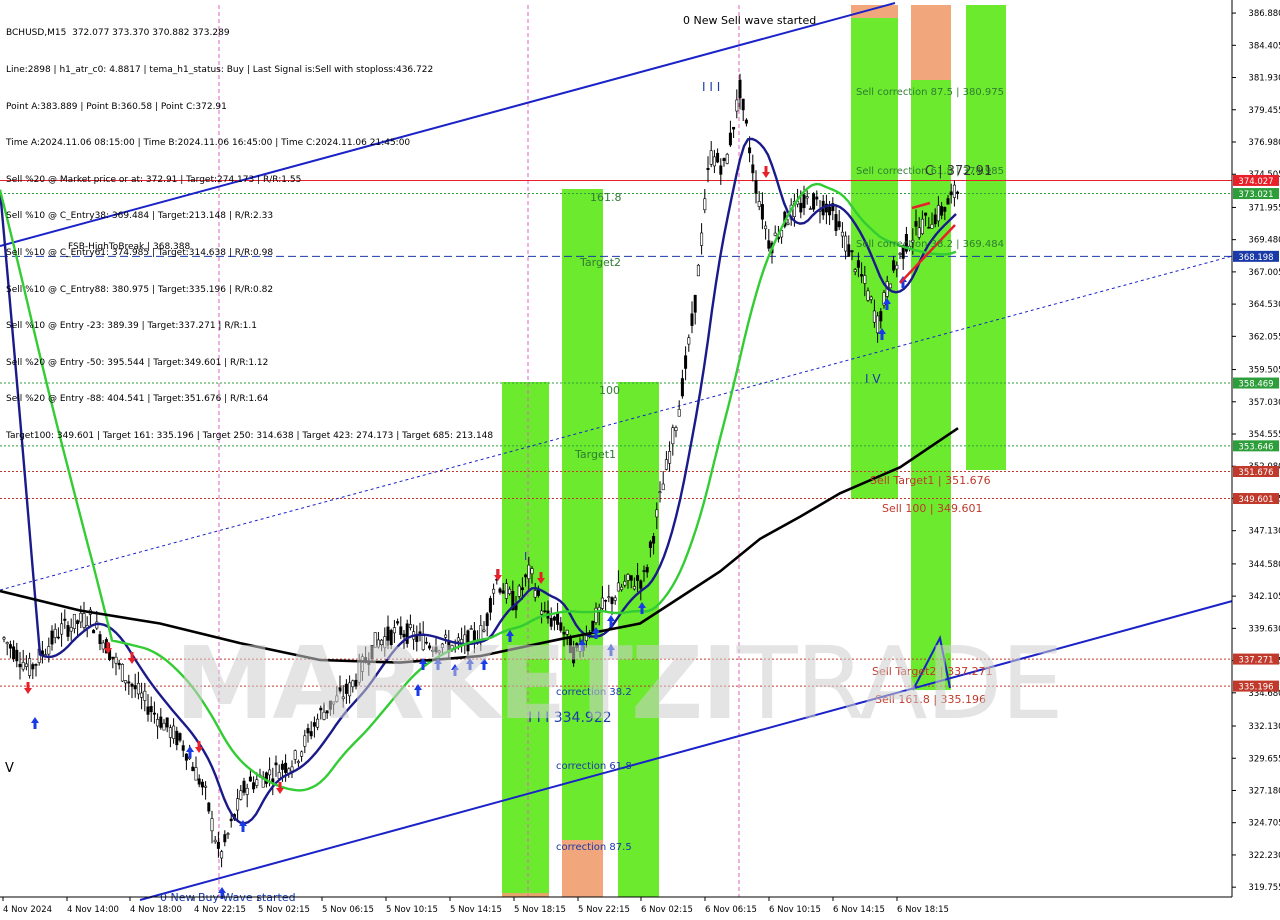 The height and width of the screenshot is (920, 1280). What do you see at coordinates (609, 390) in the screenshot?
I see `annotation-label: 100` at bounding box center [609, 390].